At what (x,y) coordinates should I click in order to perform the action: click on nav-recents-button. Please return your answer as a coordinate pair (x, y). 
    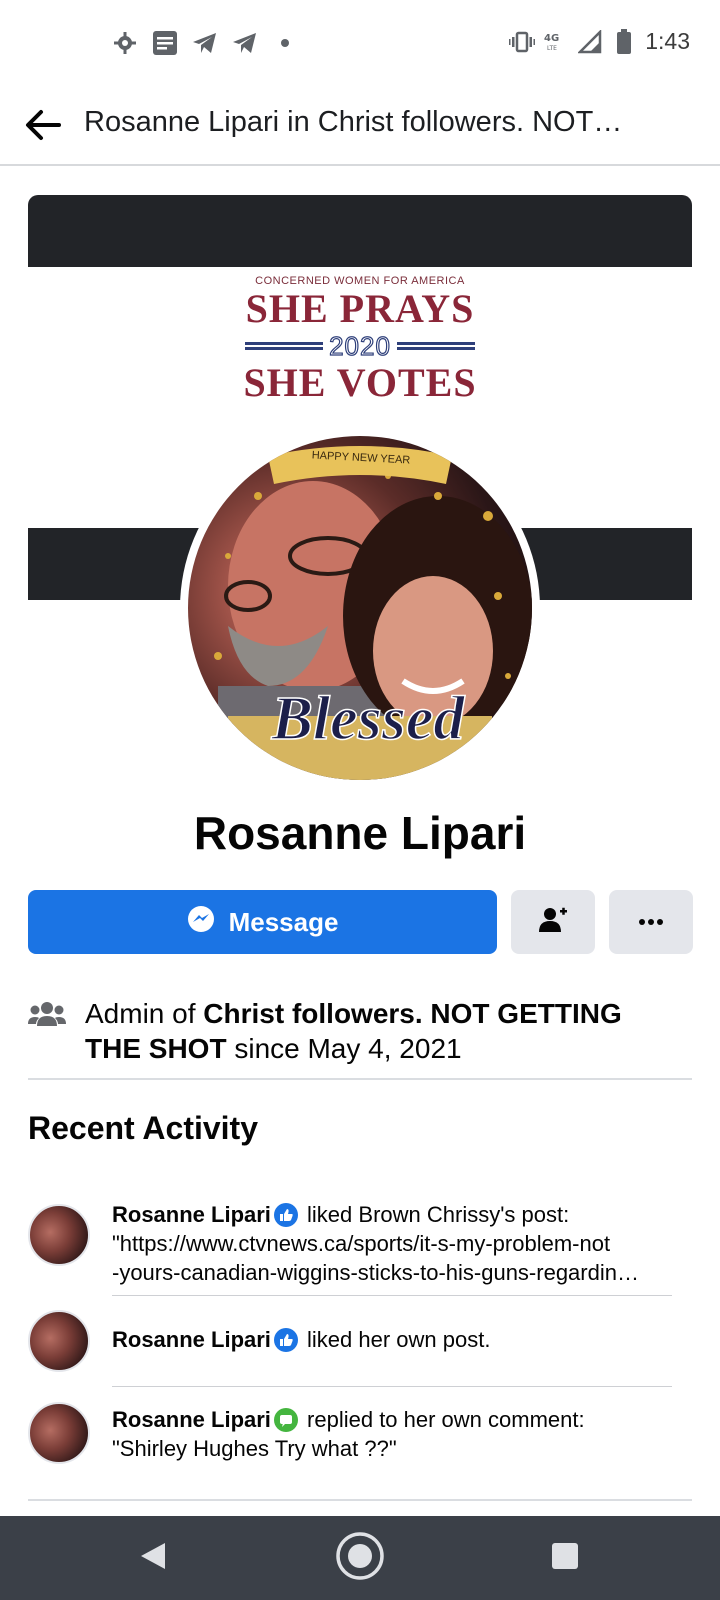
    Looking at the image, I should click on (565, 1558).